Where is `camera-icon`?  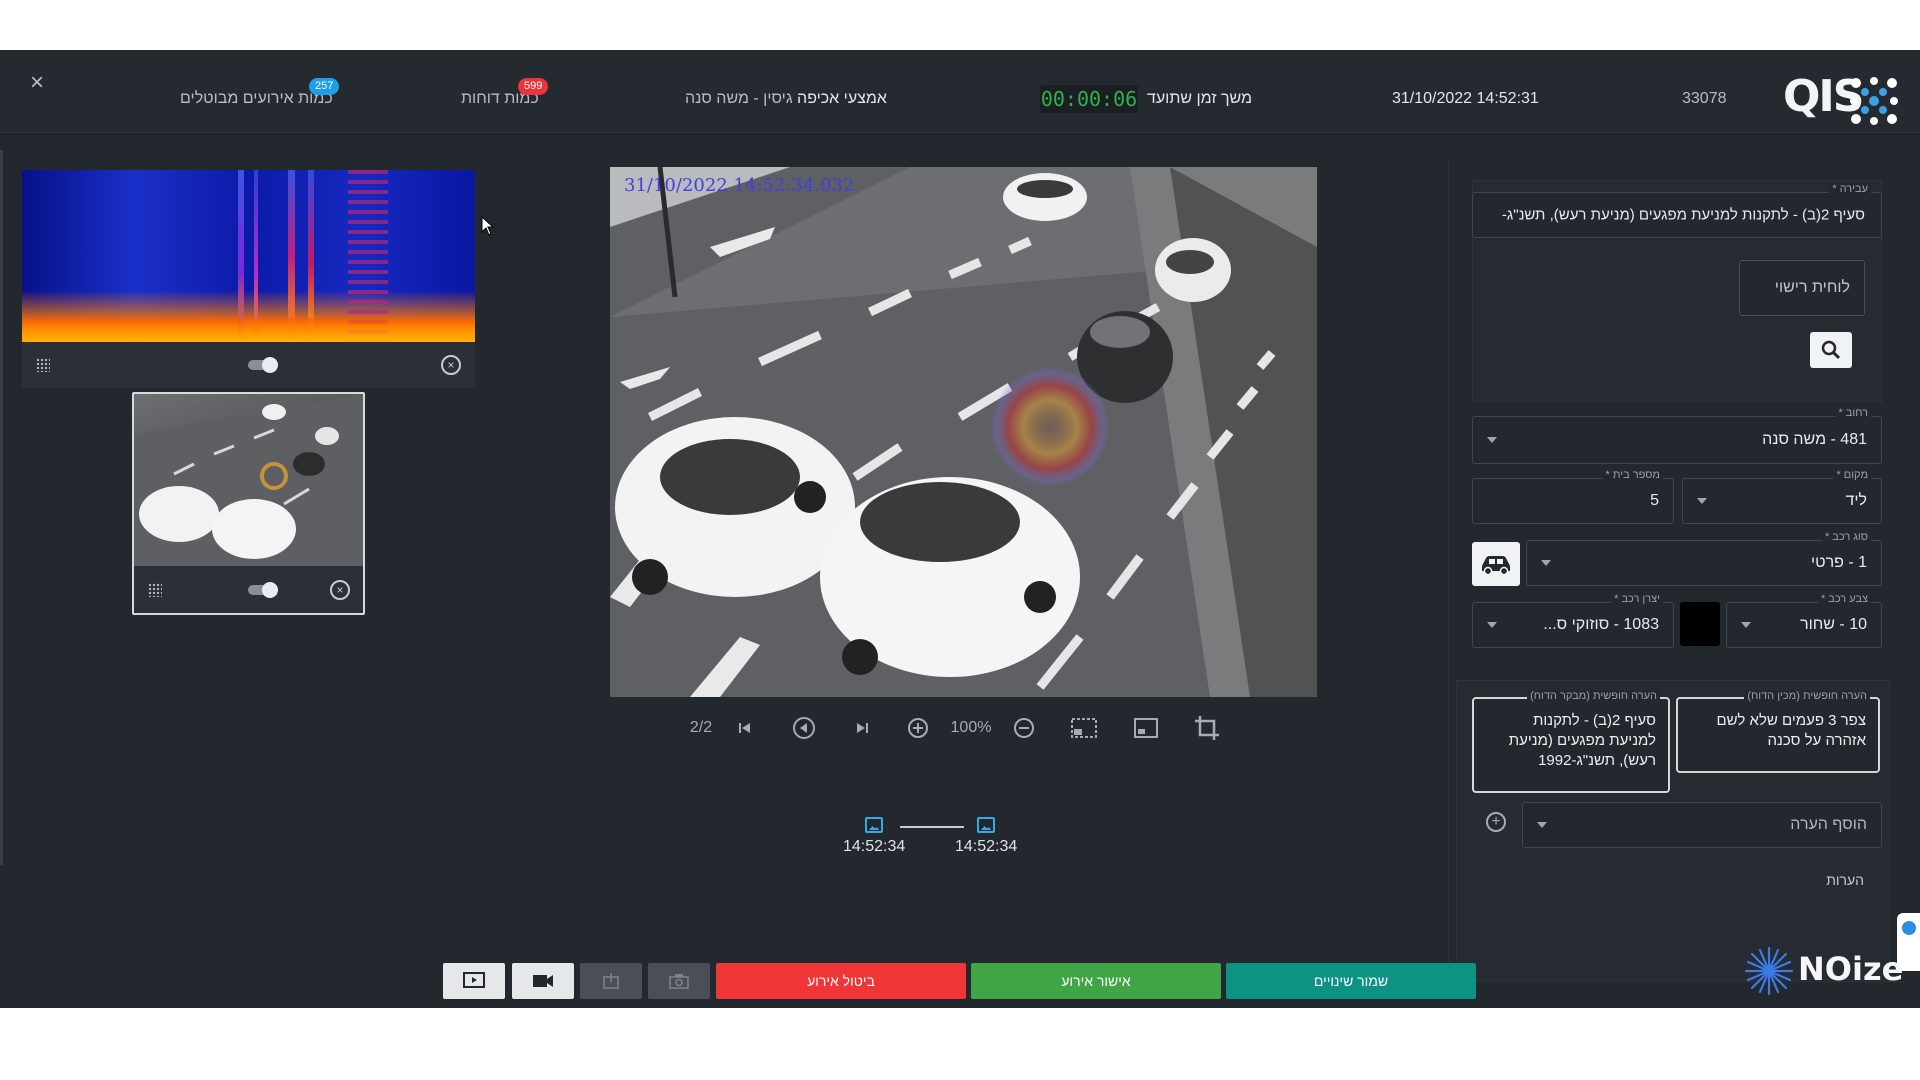 camera-icon is located at coordinates (679, 981).